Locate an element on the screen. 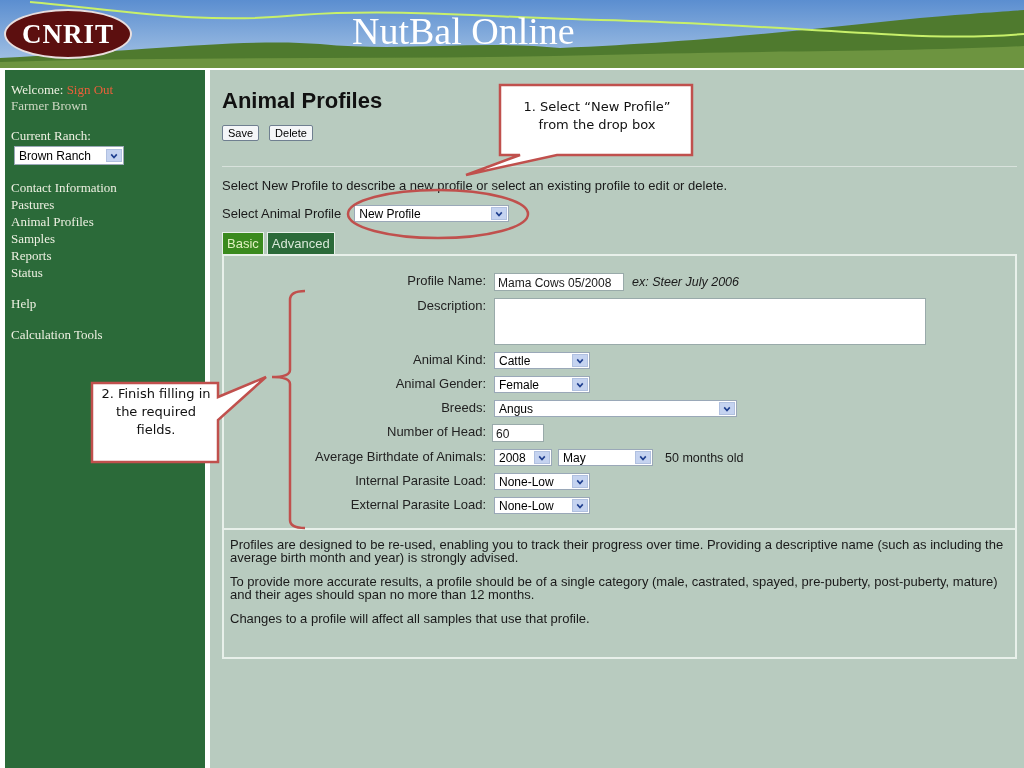  field-label: Internal Parasite Load: is located at coordinates (420, 481).